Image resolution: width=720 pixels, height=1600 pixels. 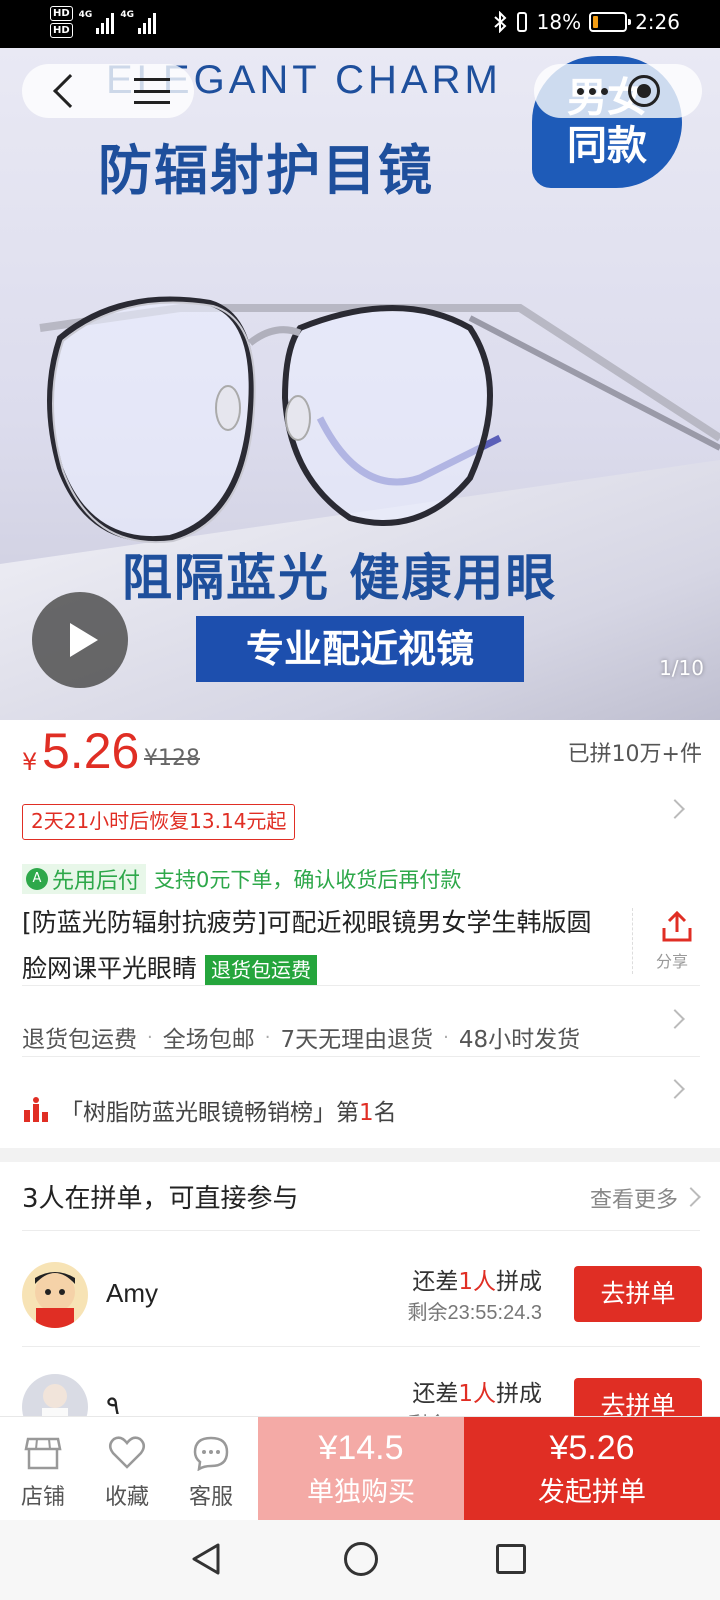 I want to click on share-divider, so click(x=632, y=941).